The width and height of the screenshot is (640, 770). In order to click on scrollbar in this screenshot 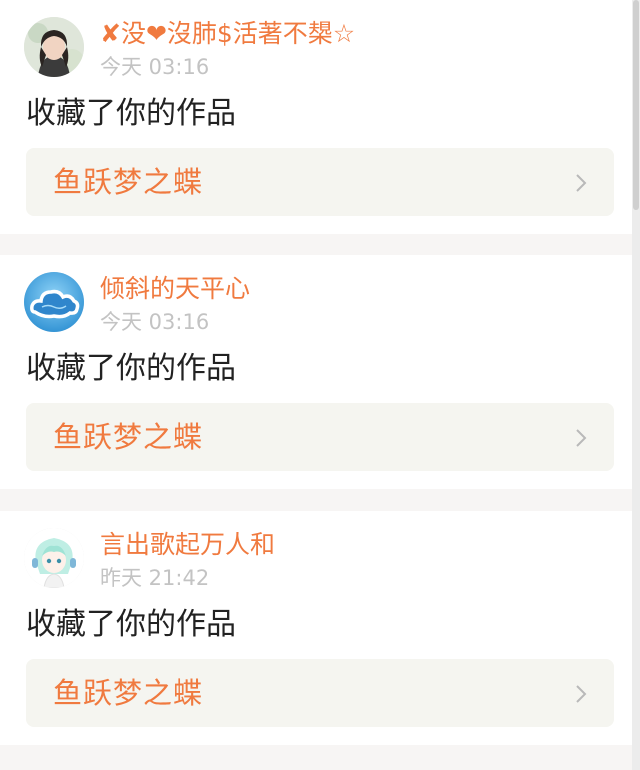, I will do `click(636, 385)`.